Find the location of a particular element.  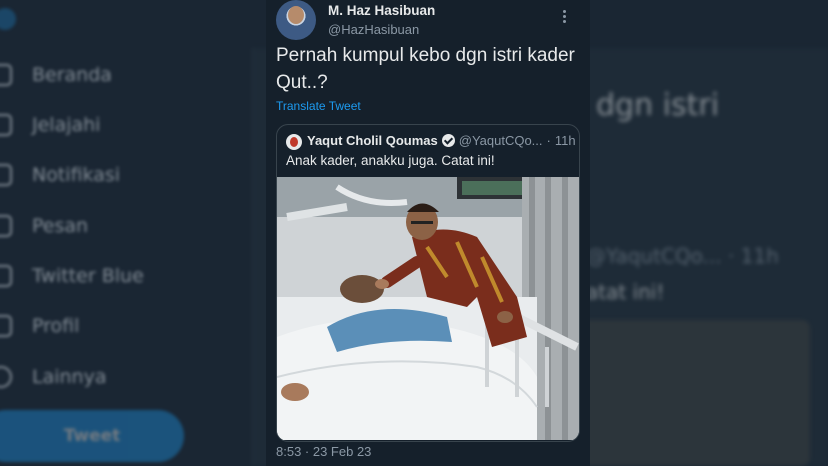

background-quote-handle: @YaqutCQo... · 11h is located at coordinates (682, 256).